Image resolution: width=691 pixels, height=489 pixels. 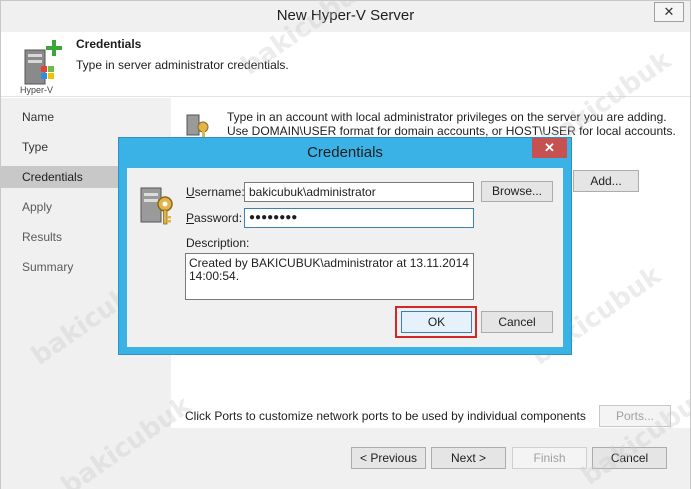 What do you see at coordinates (218, 243) in the screenshot?
I see `description-label: Description:` at bounding box center [218, 243].